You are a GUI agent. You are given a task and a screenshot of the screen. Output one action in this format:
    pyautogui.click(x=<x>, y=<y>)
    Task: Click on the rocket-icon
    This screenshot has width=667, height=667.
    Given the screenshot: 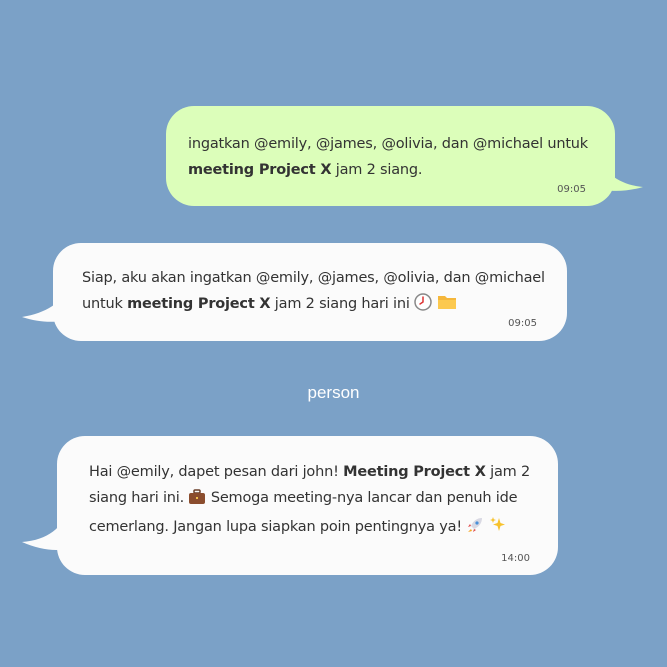 What is the action you would take?
    pyautogui.click(x=475, y=529)
    